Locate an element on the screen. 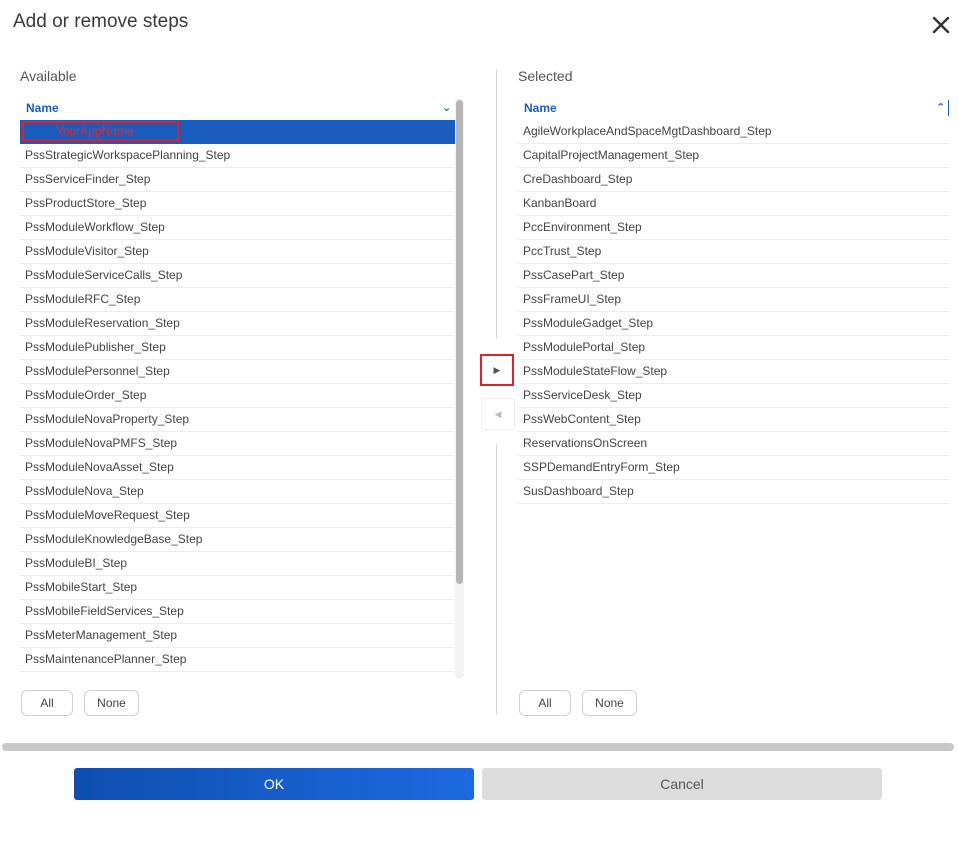 Image resolution: width=959 pixels, height=843 pixels. list-item: PssCasePart_Step is located at coordinates (733, 276).